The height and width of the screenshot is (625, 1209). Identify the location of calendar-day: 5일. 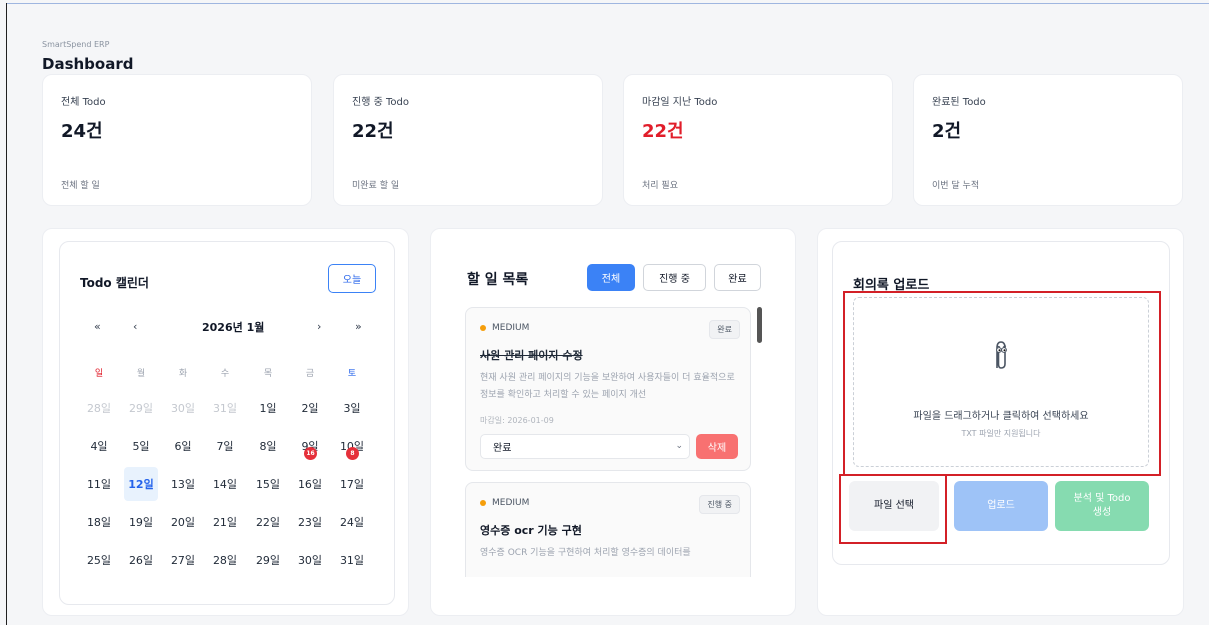
(141, 446).